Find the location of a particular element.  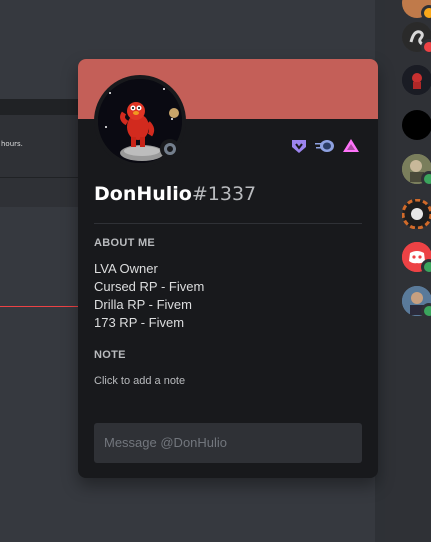

username-text: DonHulio is located at coordinates (143, 194).